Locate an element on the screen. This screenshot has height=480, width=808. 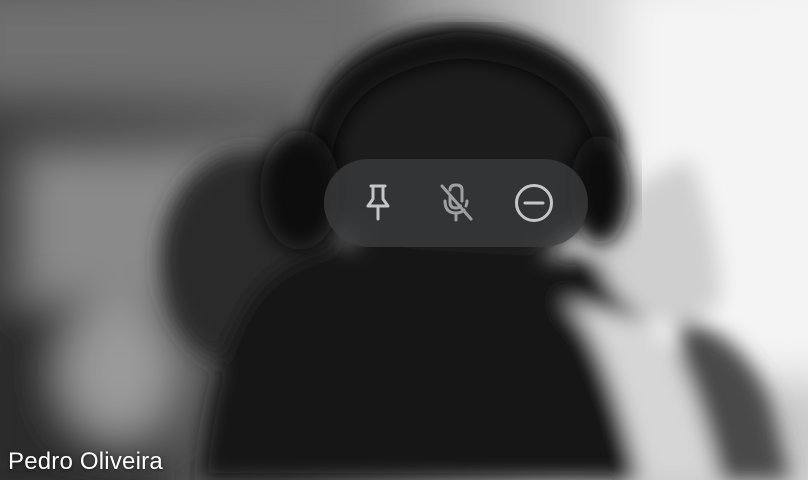
pin-icon is located at coordinates (378, 202).